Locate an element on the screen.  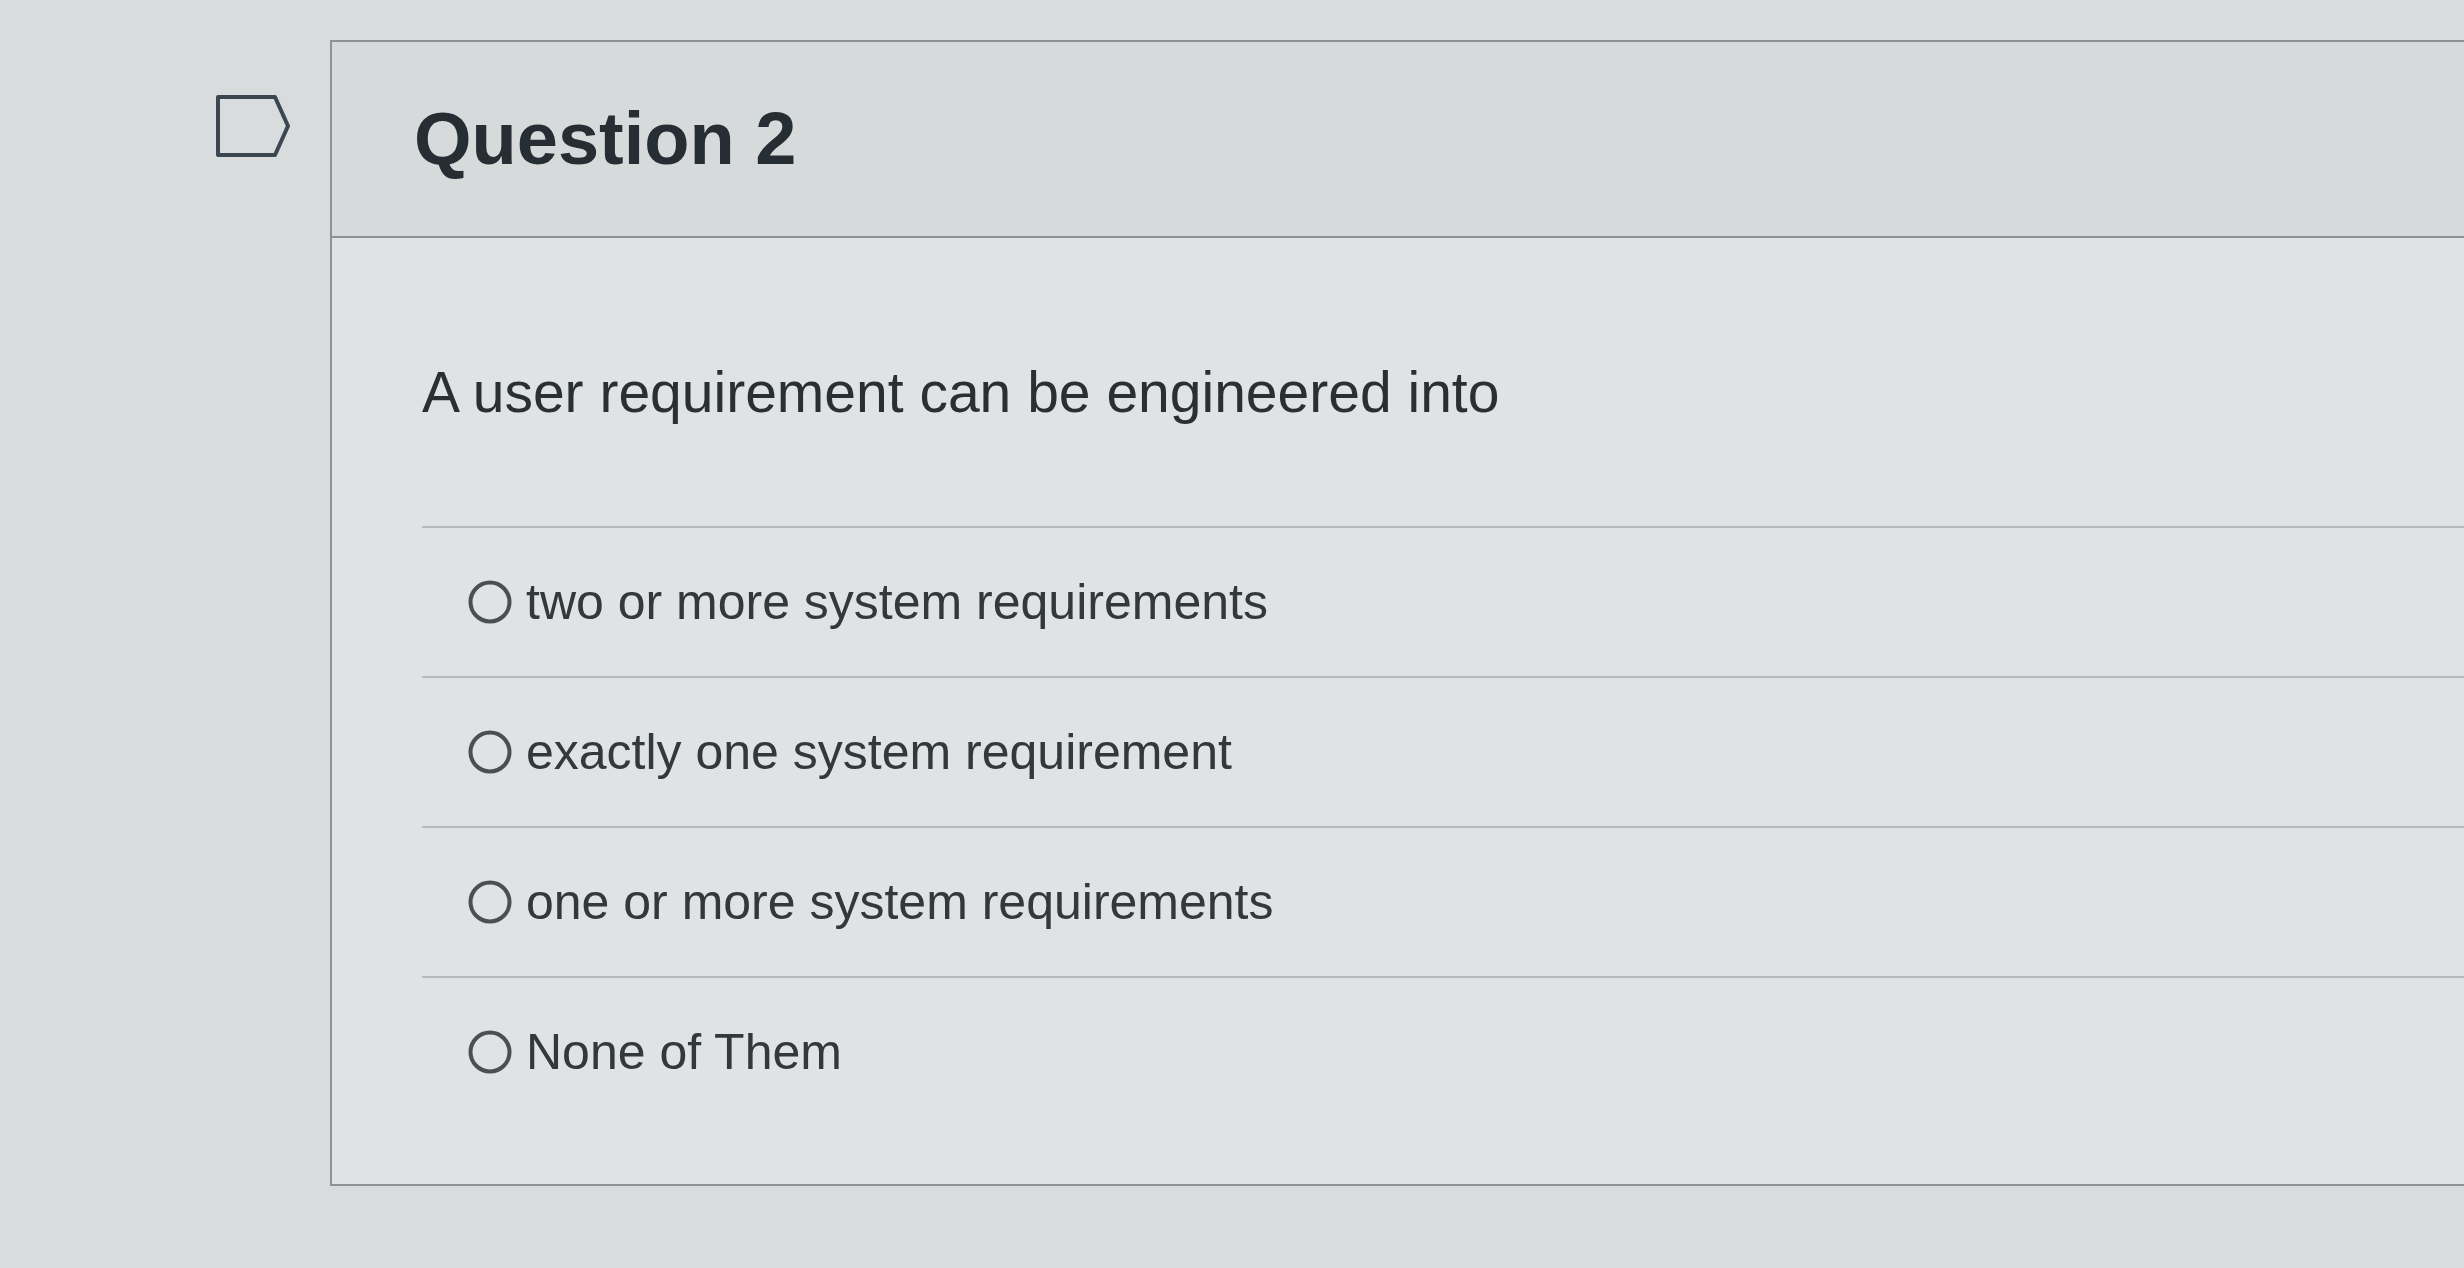
answer-label: exactly one system requirement is located at coordinates (879, 752).